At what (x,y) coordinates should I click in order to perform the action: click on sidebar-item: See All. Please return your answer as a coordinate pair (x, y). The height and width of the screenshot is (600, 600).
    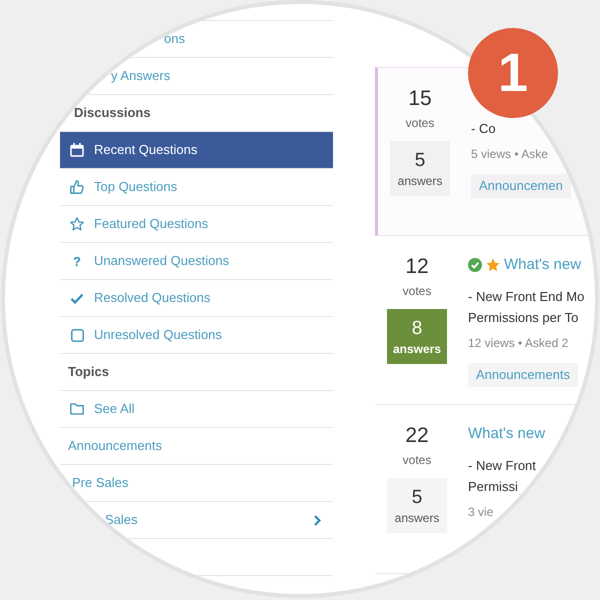
    Looking at the image, I should click on (196, 409).